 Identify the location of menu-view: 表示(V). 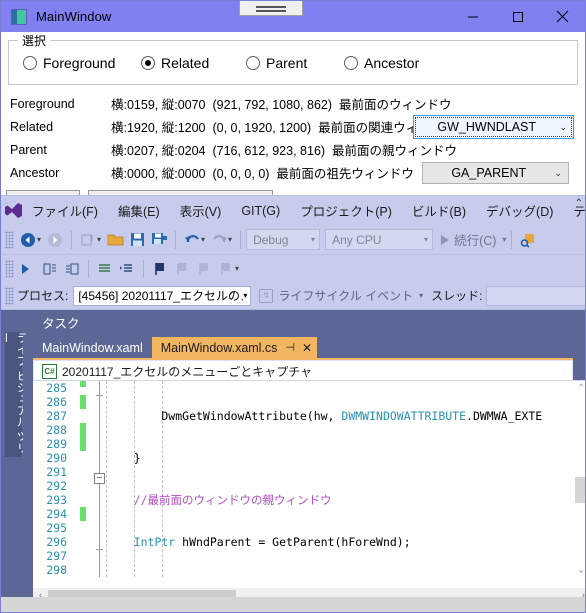
(201, 210).